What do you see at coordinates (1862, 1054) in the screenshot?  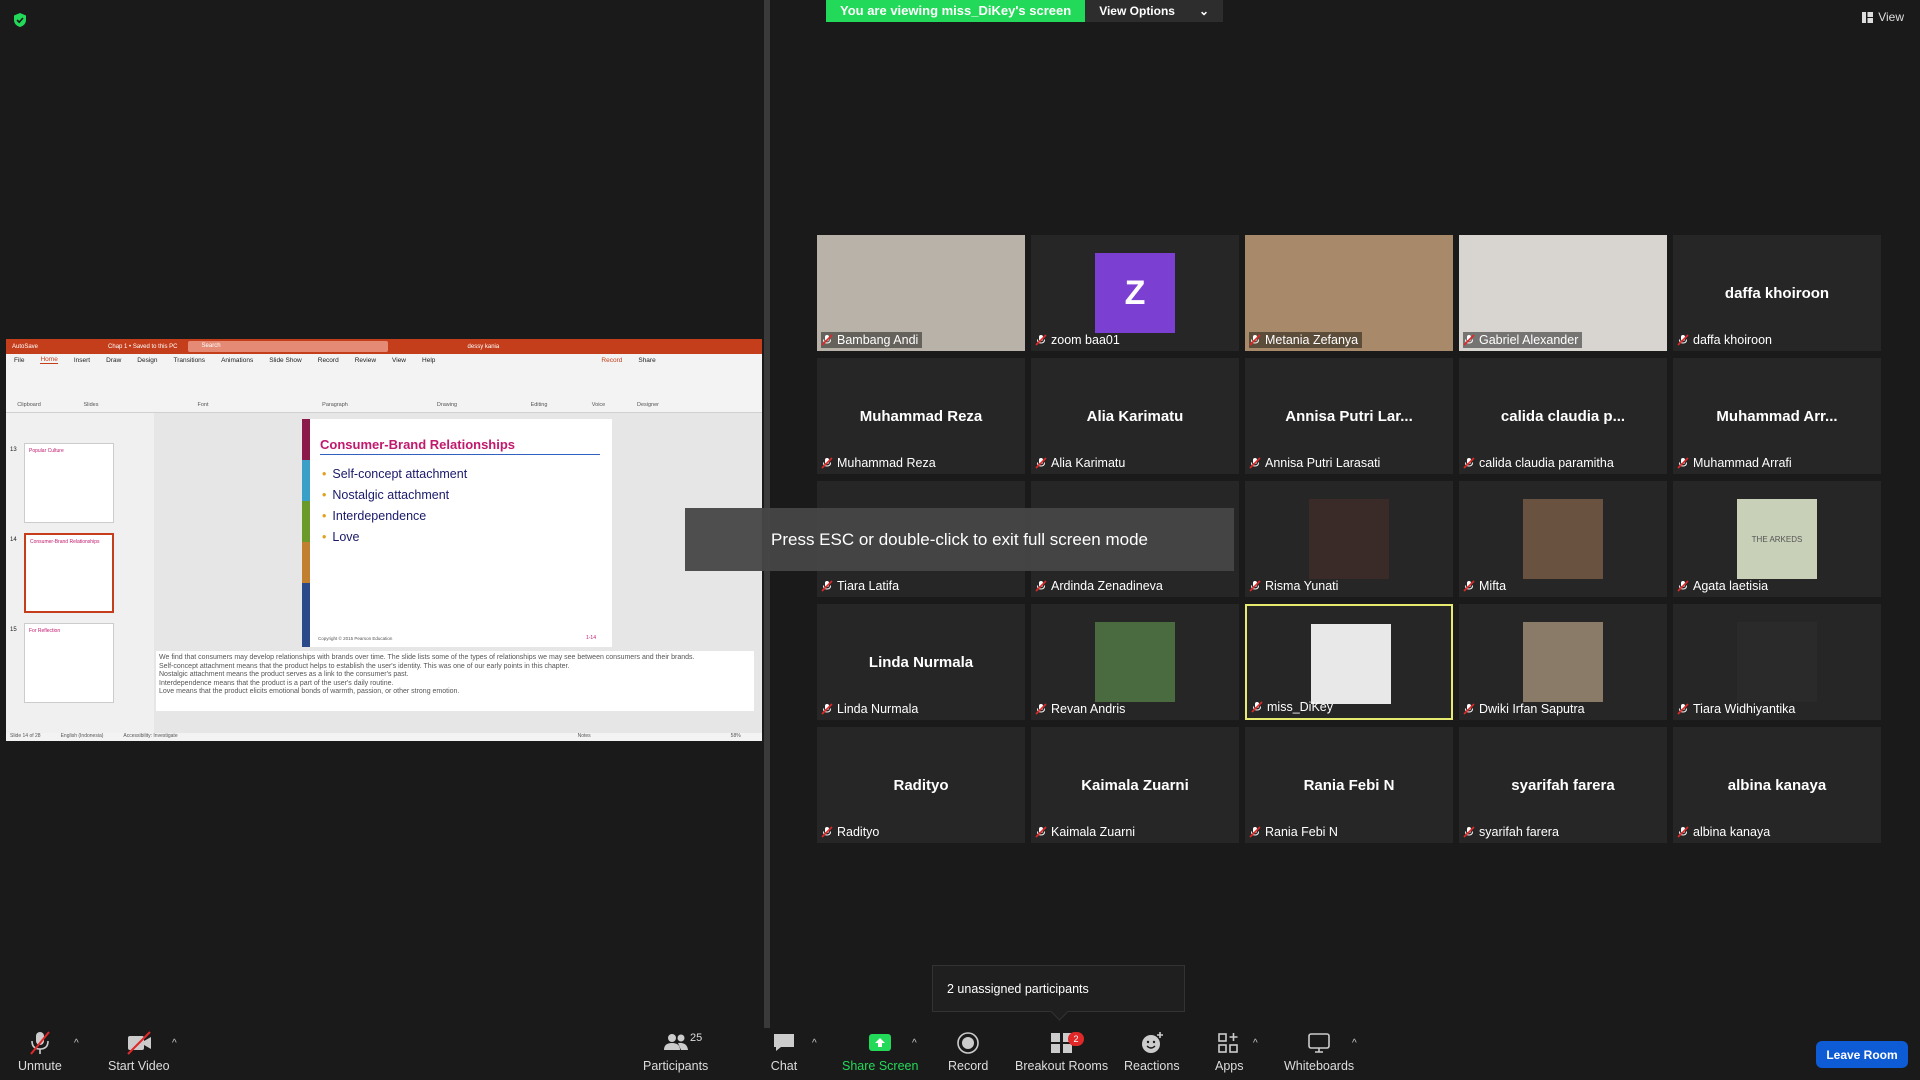 I see `leave-room-button: Leave Room` at bounding box center [1862, 1054].